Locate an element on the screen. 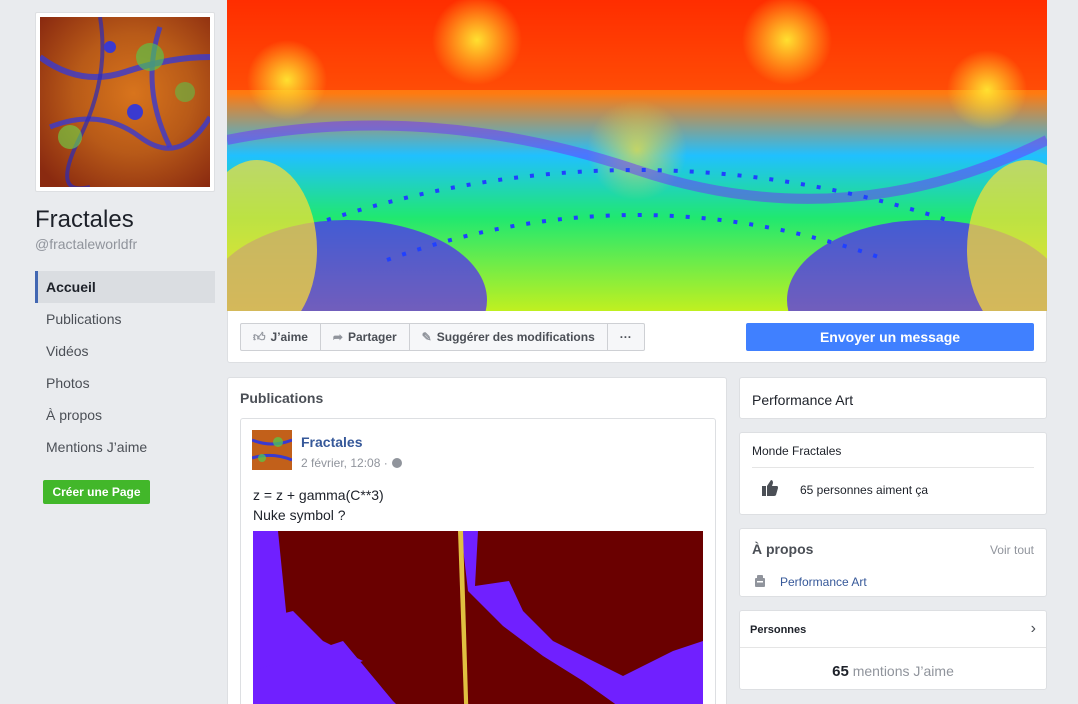  people-header: Personnes › is located at coordinates (893, 629).